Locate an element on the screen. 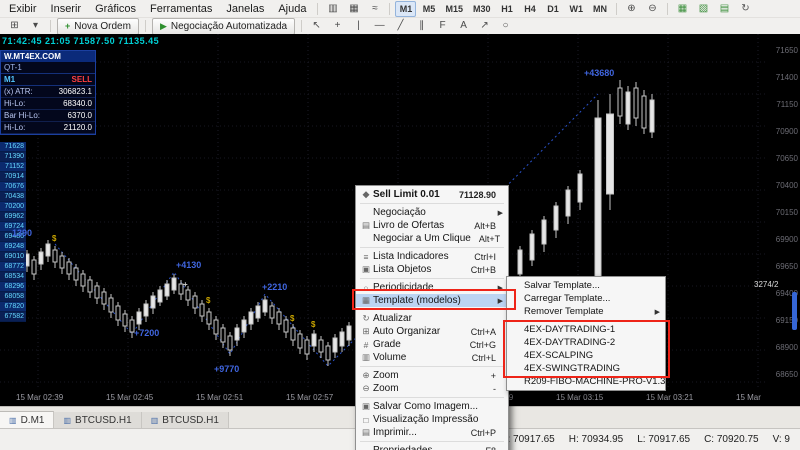 The image size is (800, 450). auto-organizar-icon: ⊞ is located at coordinates (366, 331).